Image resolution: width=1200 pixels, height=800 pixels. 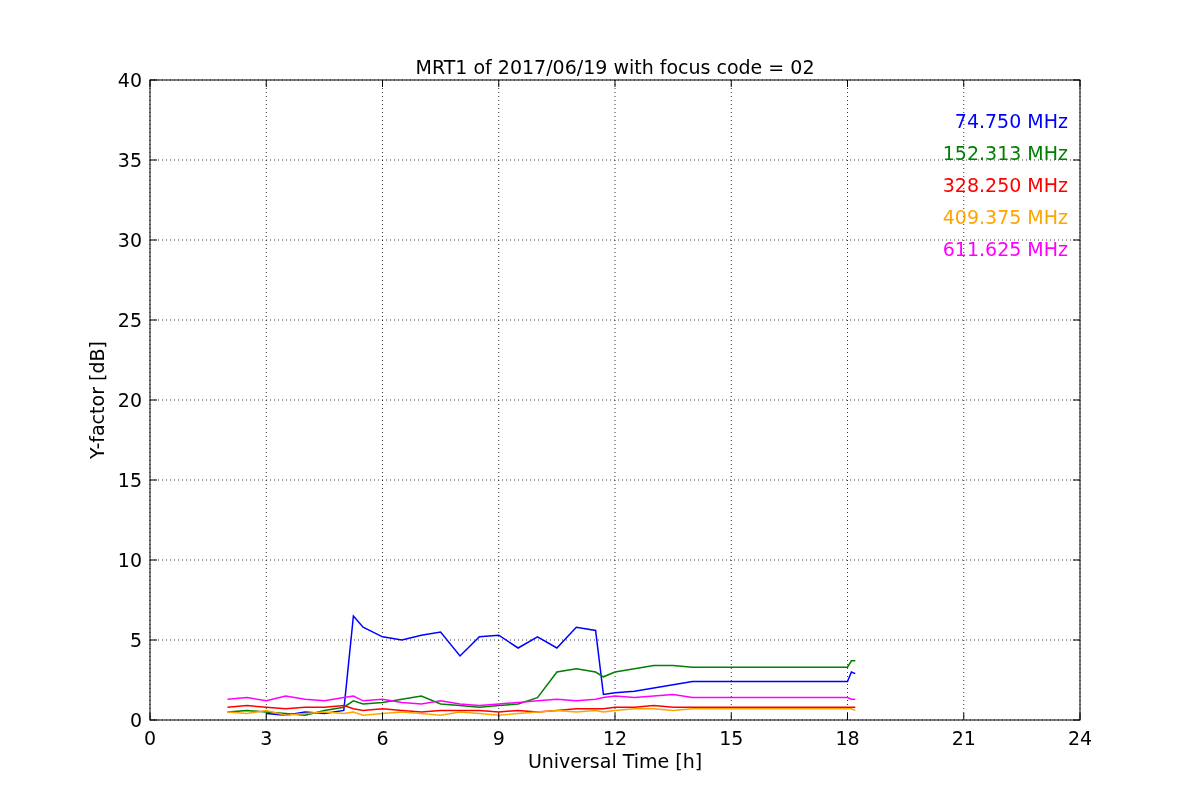 I want to click on tick-label: 3, so click(x=266, y=738).